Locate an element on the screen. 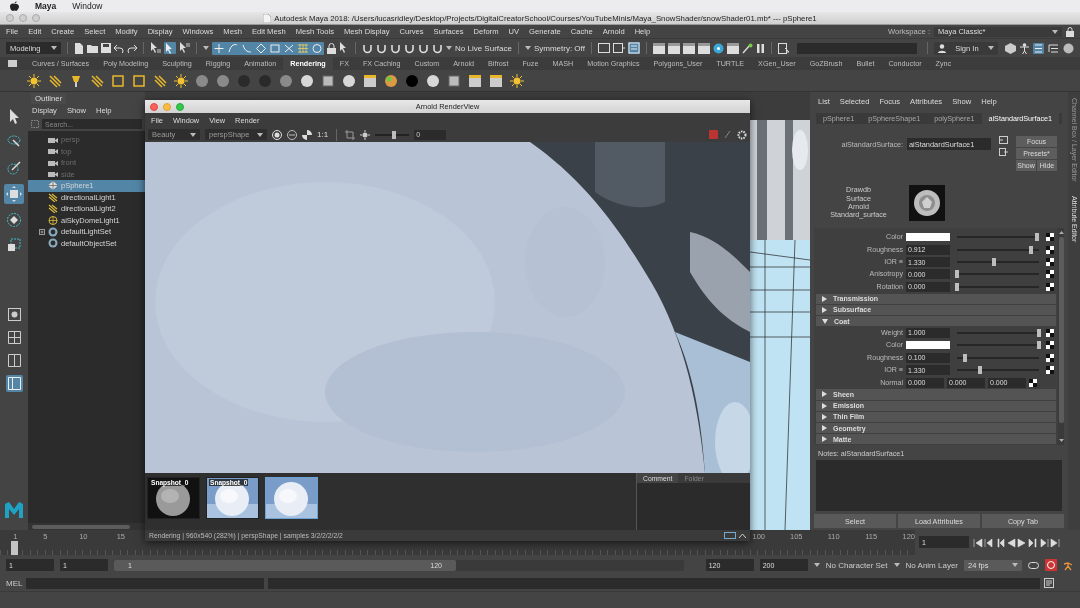 The width and height of the screenshot is (1080, 608). camera-icon is located at coordinates (53, 174).